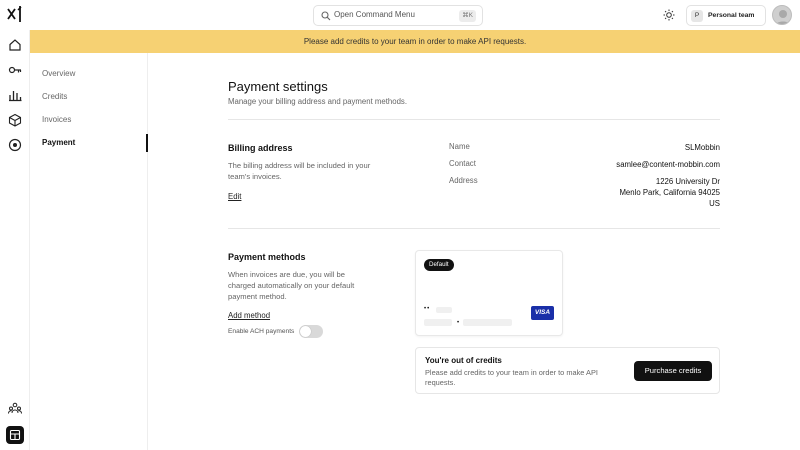 This screenshot has height=450, width=800. I want to click on card-masked-prefix: ••, so click(427, 309).